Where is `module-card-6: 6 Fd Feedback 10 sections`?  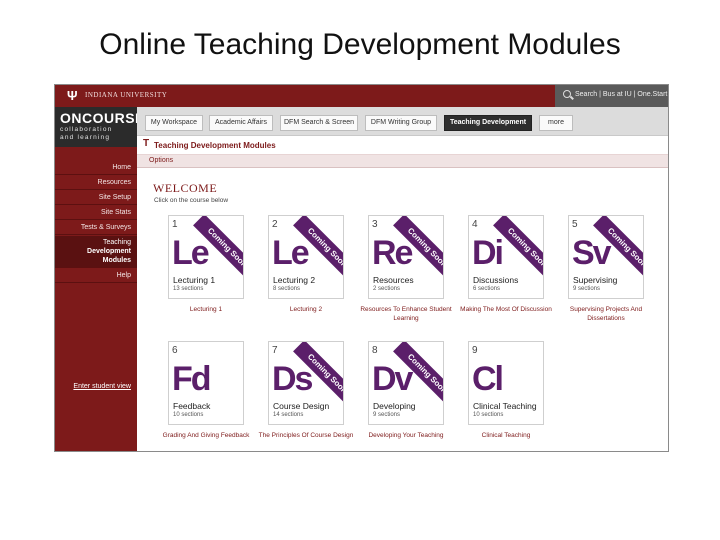 module-card-6: 6 Fd Feedback 10 sections is located at coordinates (206, 383).